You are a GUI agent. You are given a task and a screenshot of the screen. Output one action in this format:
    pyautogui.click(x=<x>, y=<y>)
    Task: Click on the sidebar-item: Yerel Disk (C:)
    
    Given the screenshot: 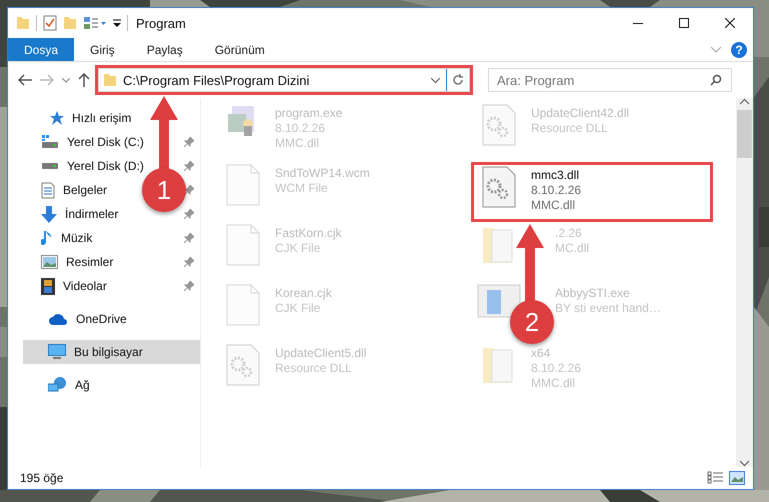 What is the action you would take?
    pyautogui.click(x=105, y=142)
    